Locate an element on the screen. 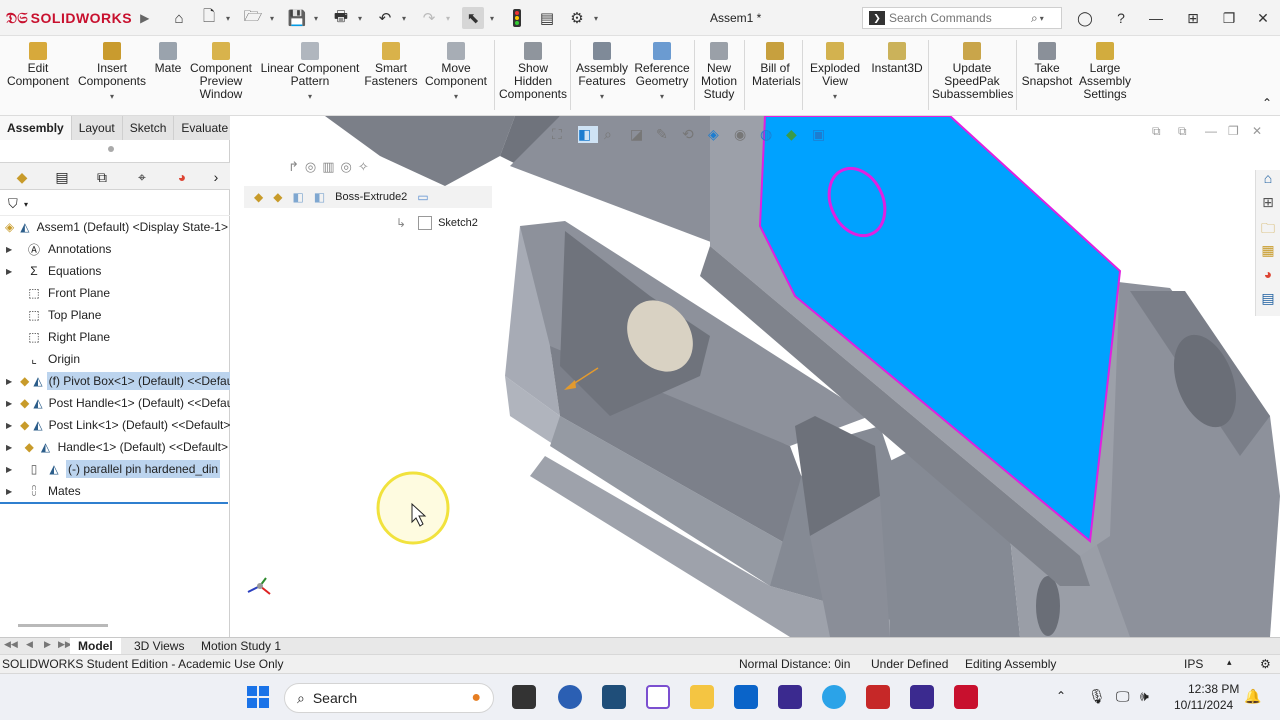 The height and width of the screenshot is (720, 1280). hide-show-items-icon: ◉ is located at coordinates (744, 134).